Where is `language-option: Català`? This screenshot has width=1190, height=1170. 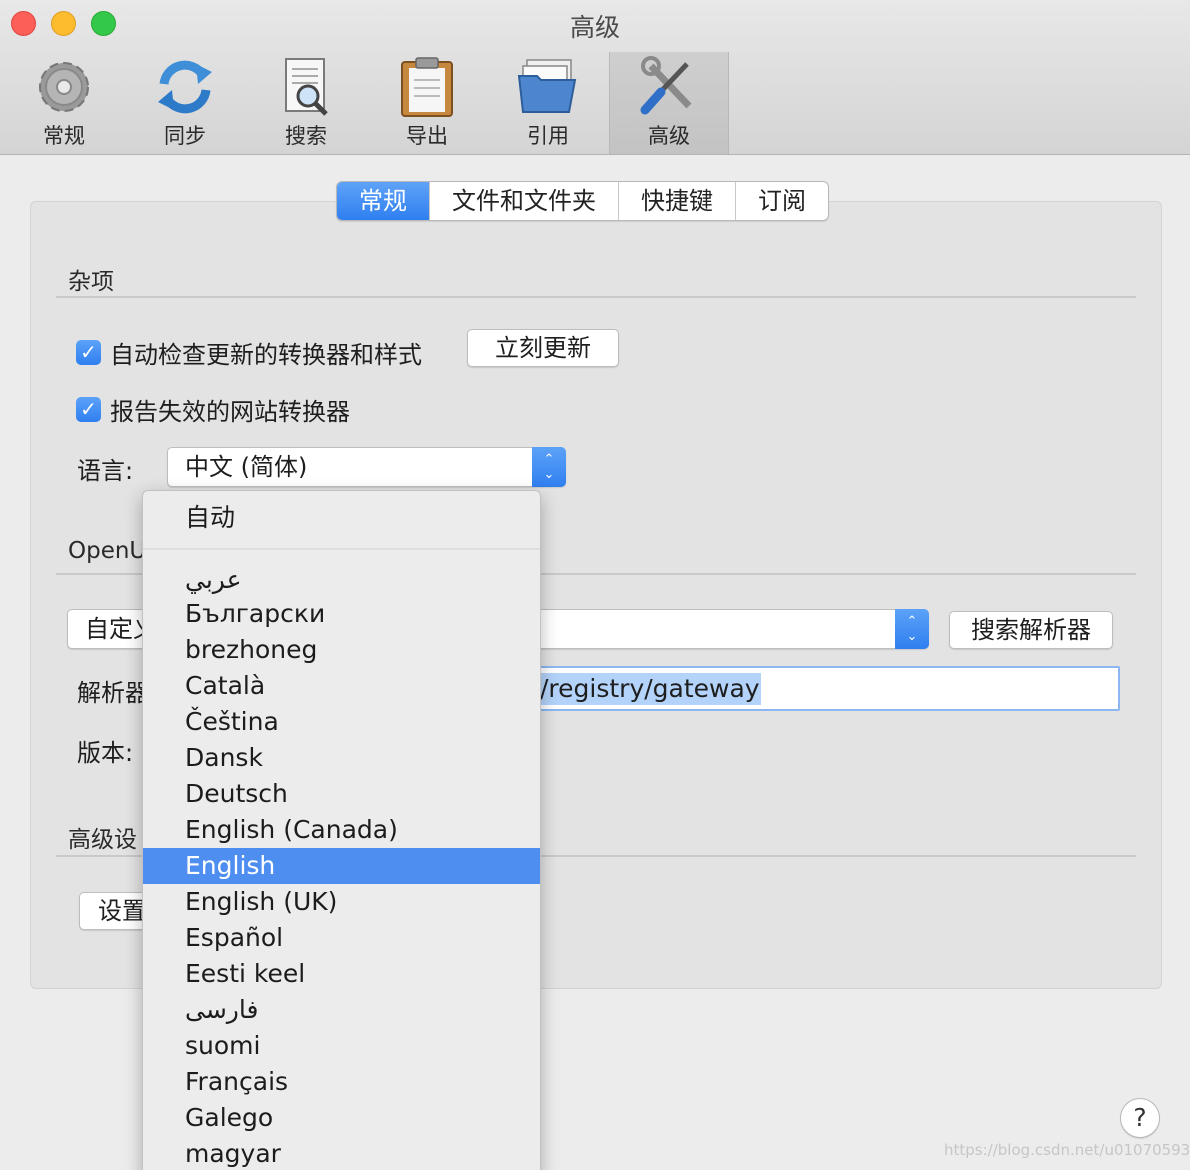
language-option: Català is located at coordinates (341, 686).